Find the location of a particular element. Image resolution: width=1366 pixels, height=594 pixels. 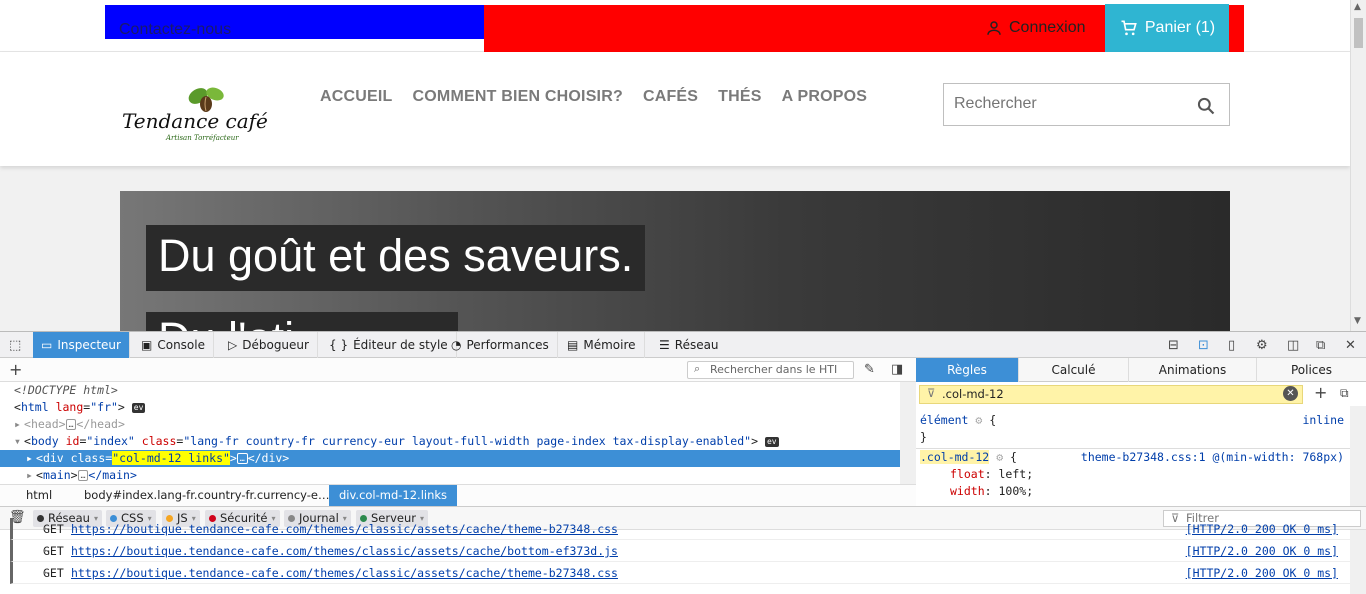

tree-node-doctype: <!DOCTYPE html> is located at coordinates (450, 390).